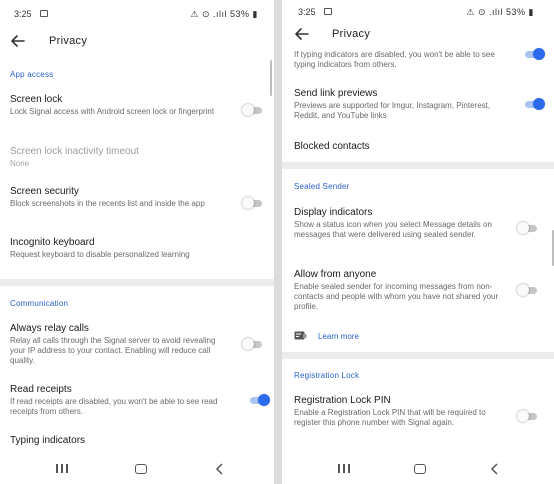  Describe the element at coordinates (253, 203) in the screenshot. I see `screen-security-toggle` at that location.